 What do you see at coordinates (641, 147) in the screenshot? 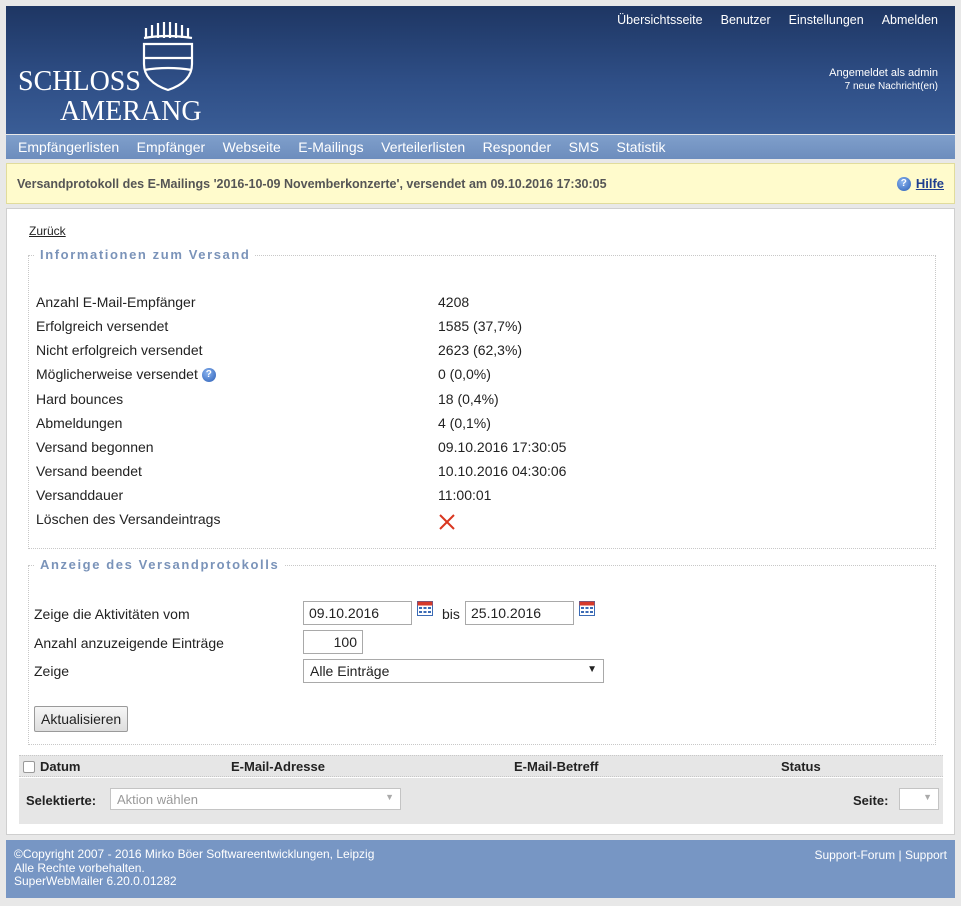
I see `nav-statistics: Statistik` at bounding box center [641, 147].